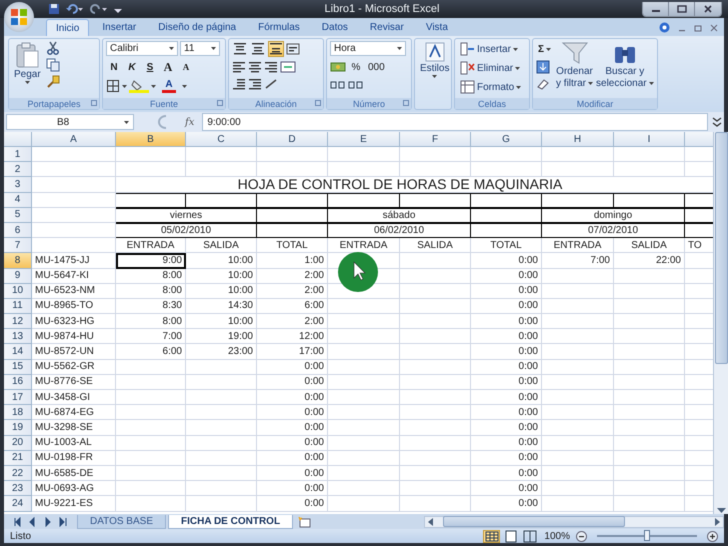 This screenshot has height=546, width=728. What do you see at coordinates (386, 27) in the screenshot?
I see `ribbon-tab: Revisar` at bounding box center [386, 27].